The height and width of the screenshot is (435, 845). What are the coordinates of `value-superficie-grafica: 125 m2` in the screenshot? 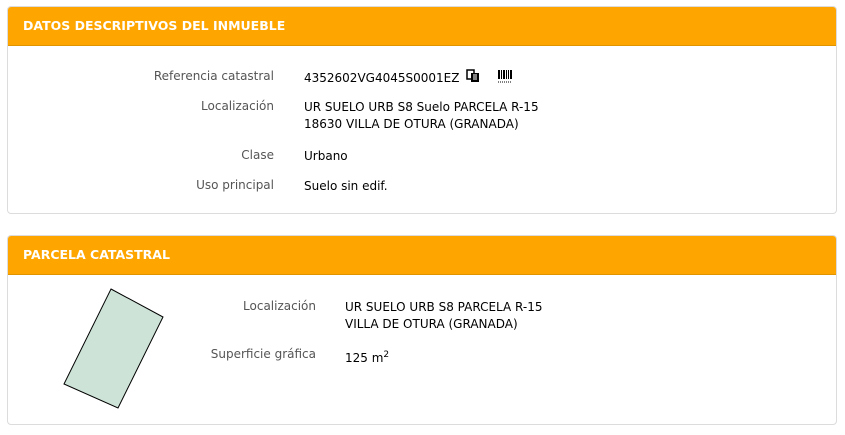 It's located at (367, 357).